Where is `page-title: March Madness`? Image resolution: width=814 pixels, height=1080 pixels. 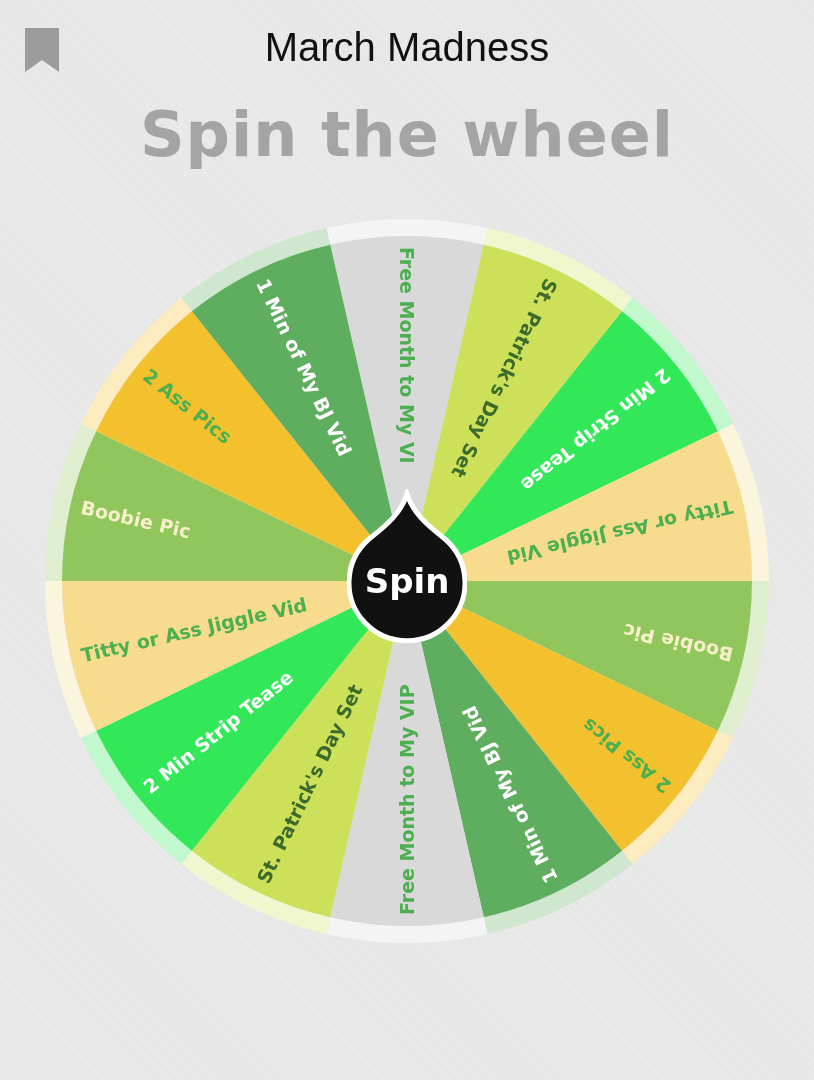
page-title: March Madness is located at coordinates (407, 47).